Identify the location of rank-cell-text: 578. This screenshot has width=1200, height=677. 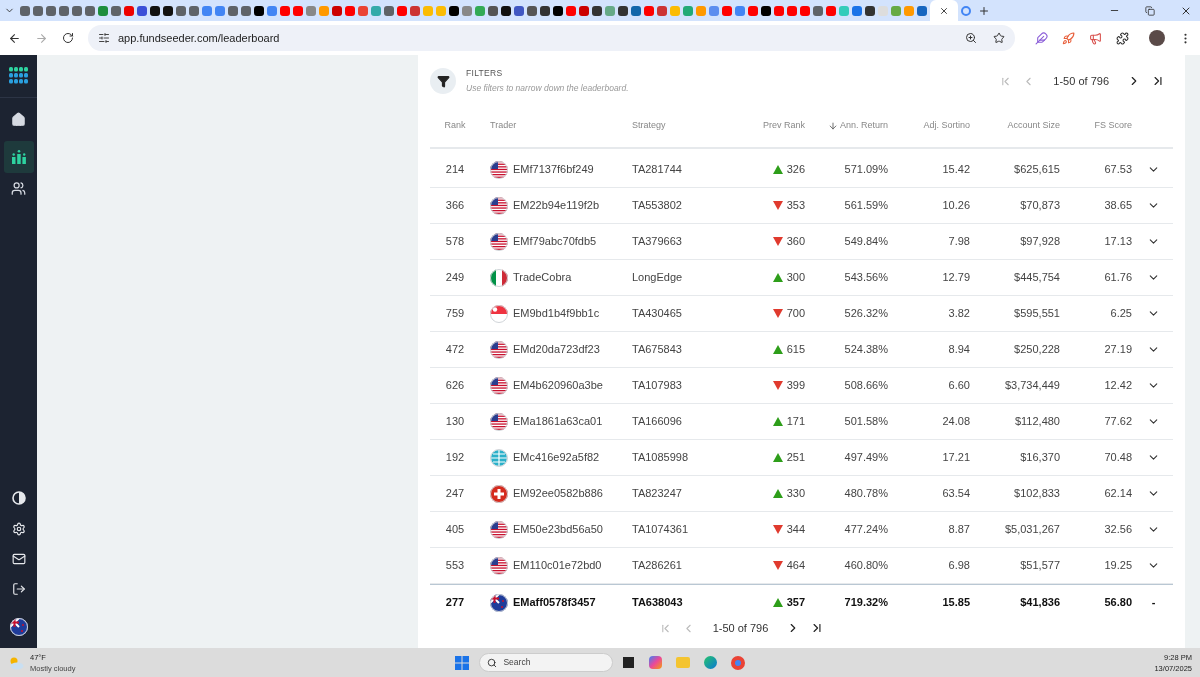
(455, 242).